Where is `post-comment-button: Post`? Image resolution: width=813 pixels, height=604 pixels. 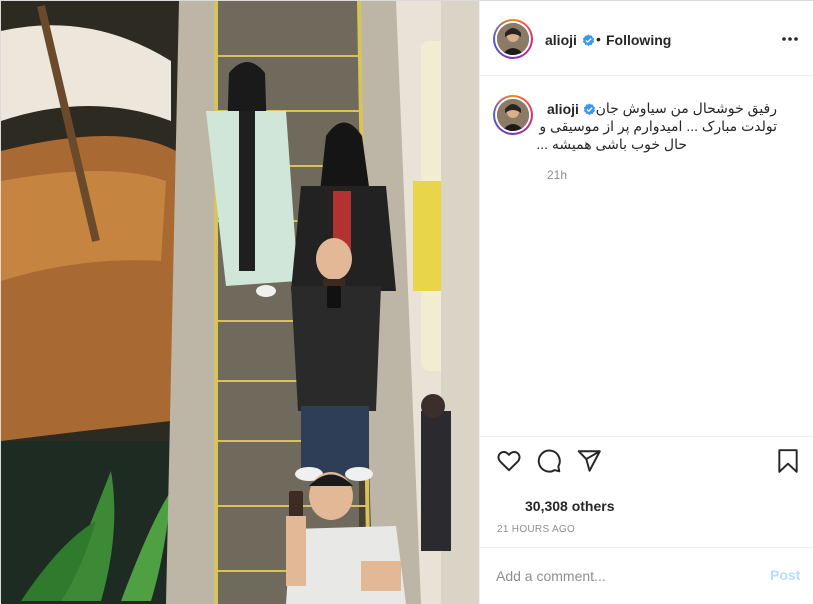 post-comment-button: Post is located at coordinates (785, 575).